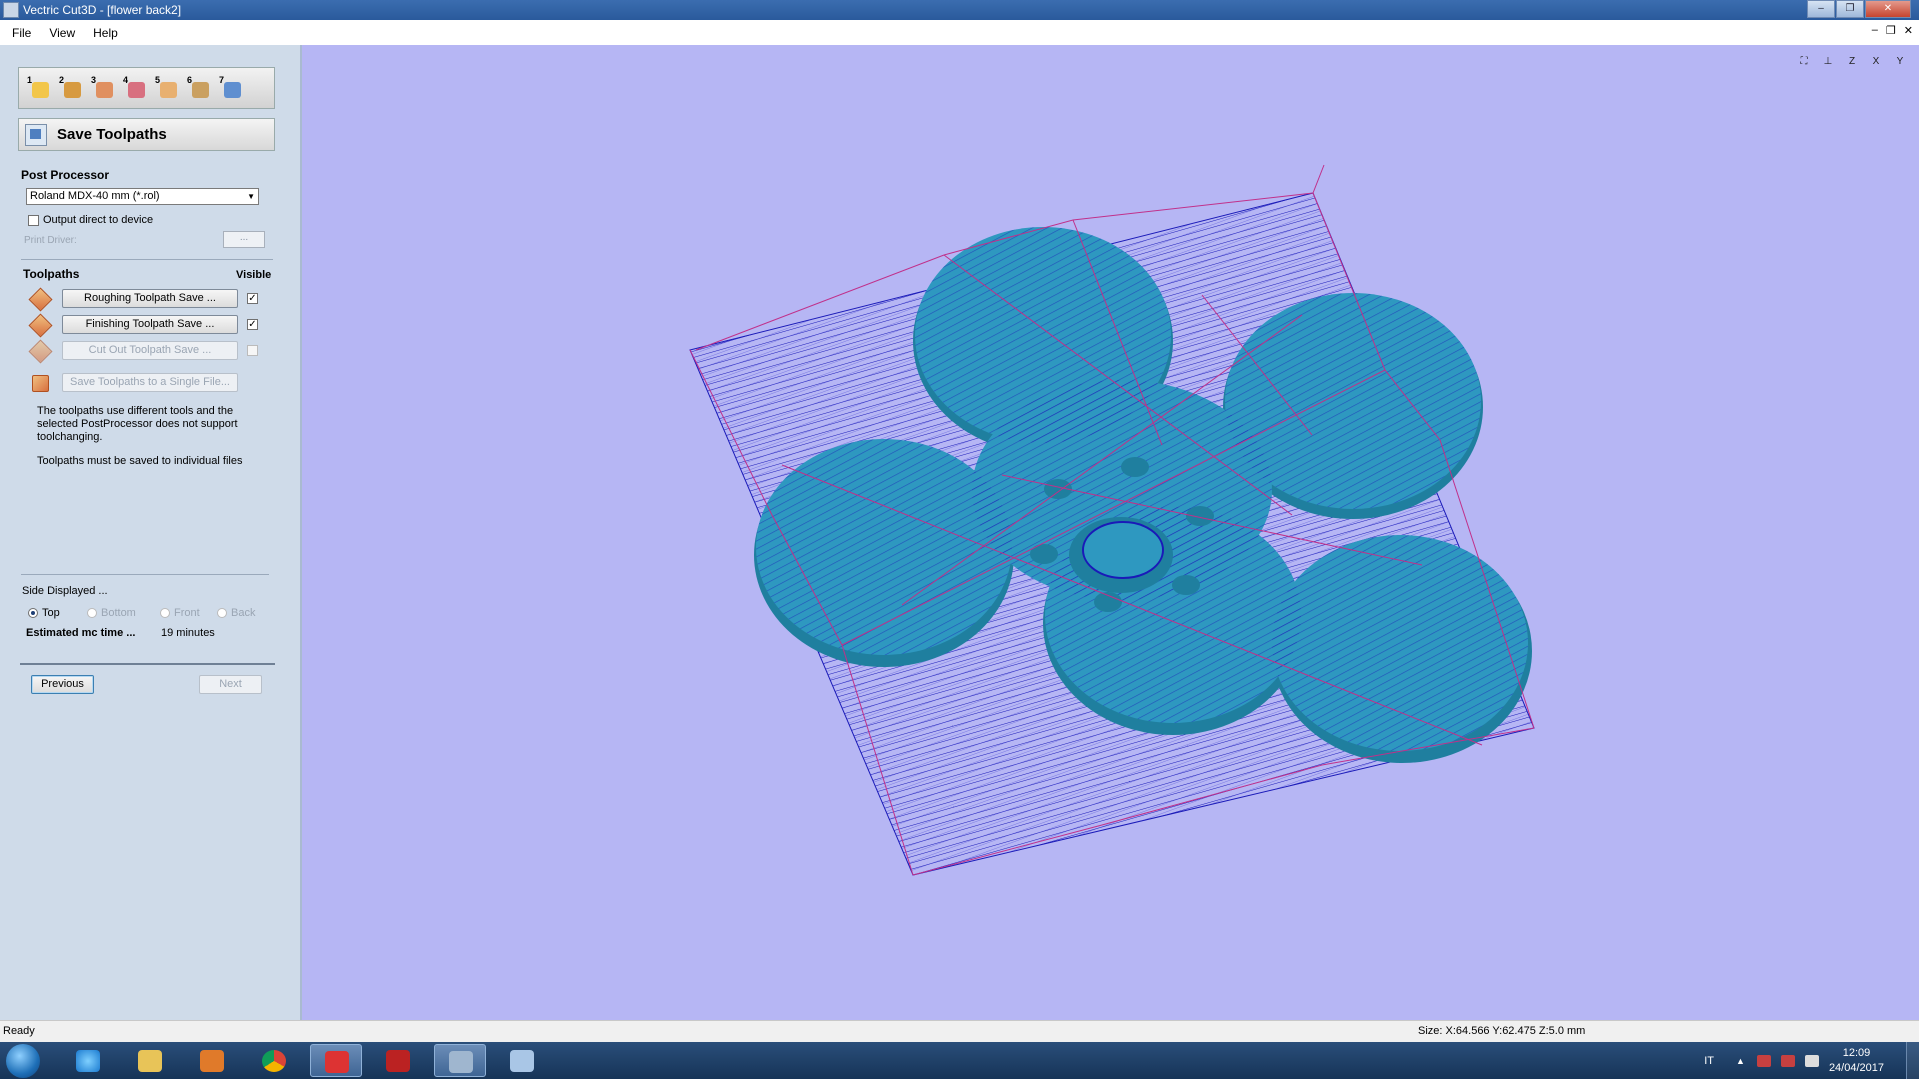 Image resolution: width=1919 pixels, height=1079 pixels. What do you see at coordinates (1787, 1060) in the screenshot?
I see `network-icon` at bounding box center [1787, 1060].